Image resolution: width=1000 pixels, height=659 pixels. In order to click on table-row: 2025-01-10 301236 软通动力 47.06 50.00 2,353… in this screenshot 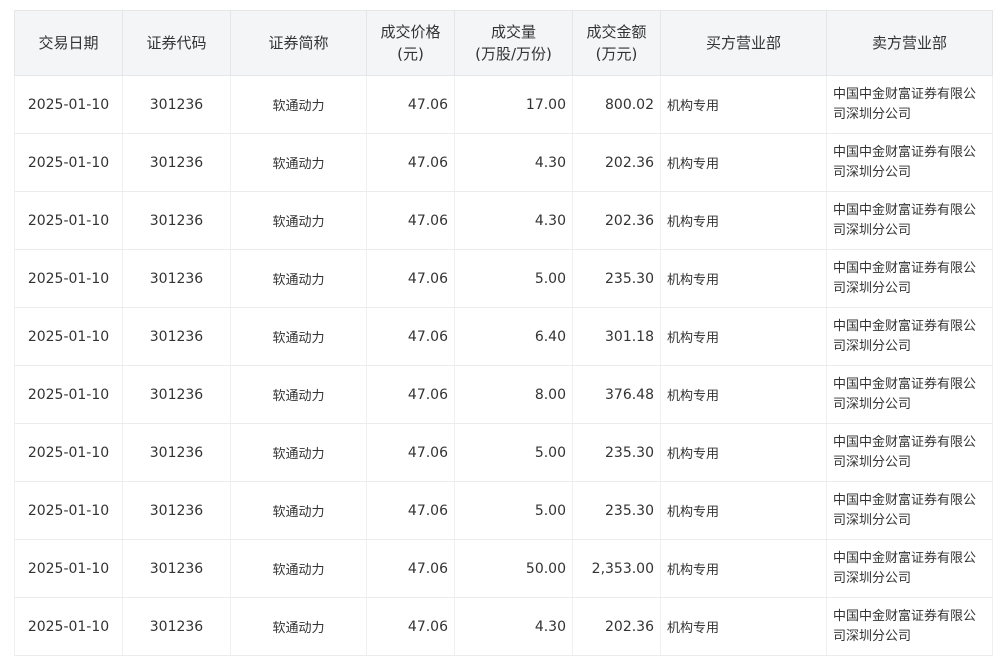, I will do `click(503, 568)`.